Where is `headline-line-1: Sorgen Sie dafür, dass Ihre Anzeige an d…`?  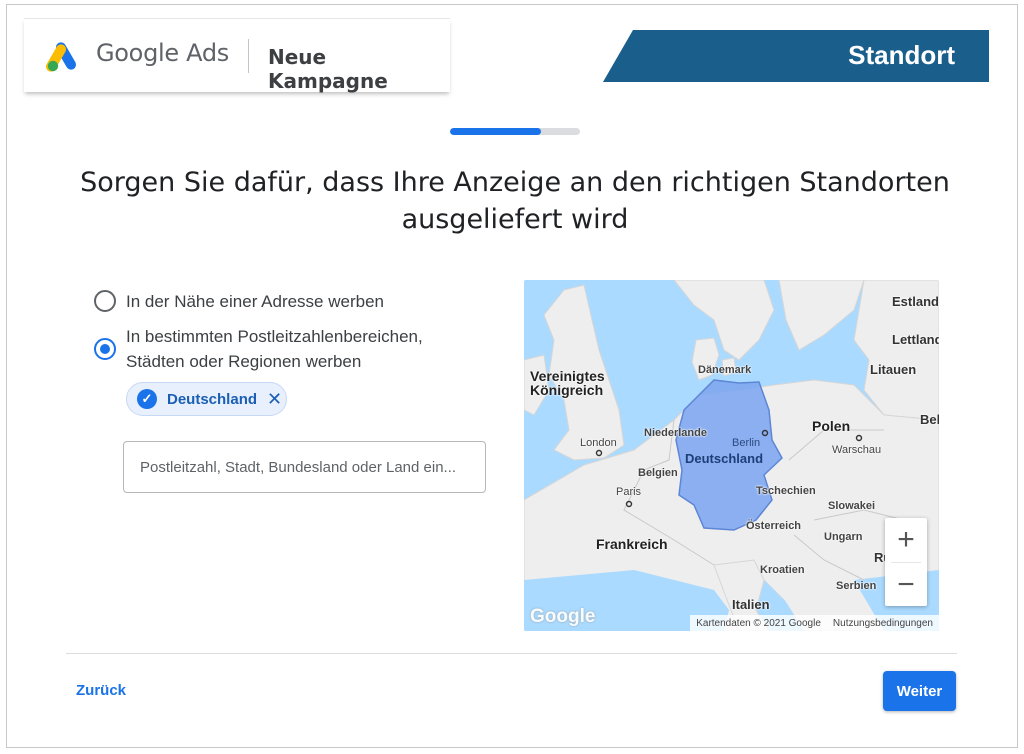
headline-line-1: Sorgen Sie dafür, dass Ihre Anzeige an d… is located at coordinates (515, 182).